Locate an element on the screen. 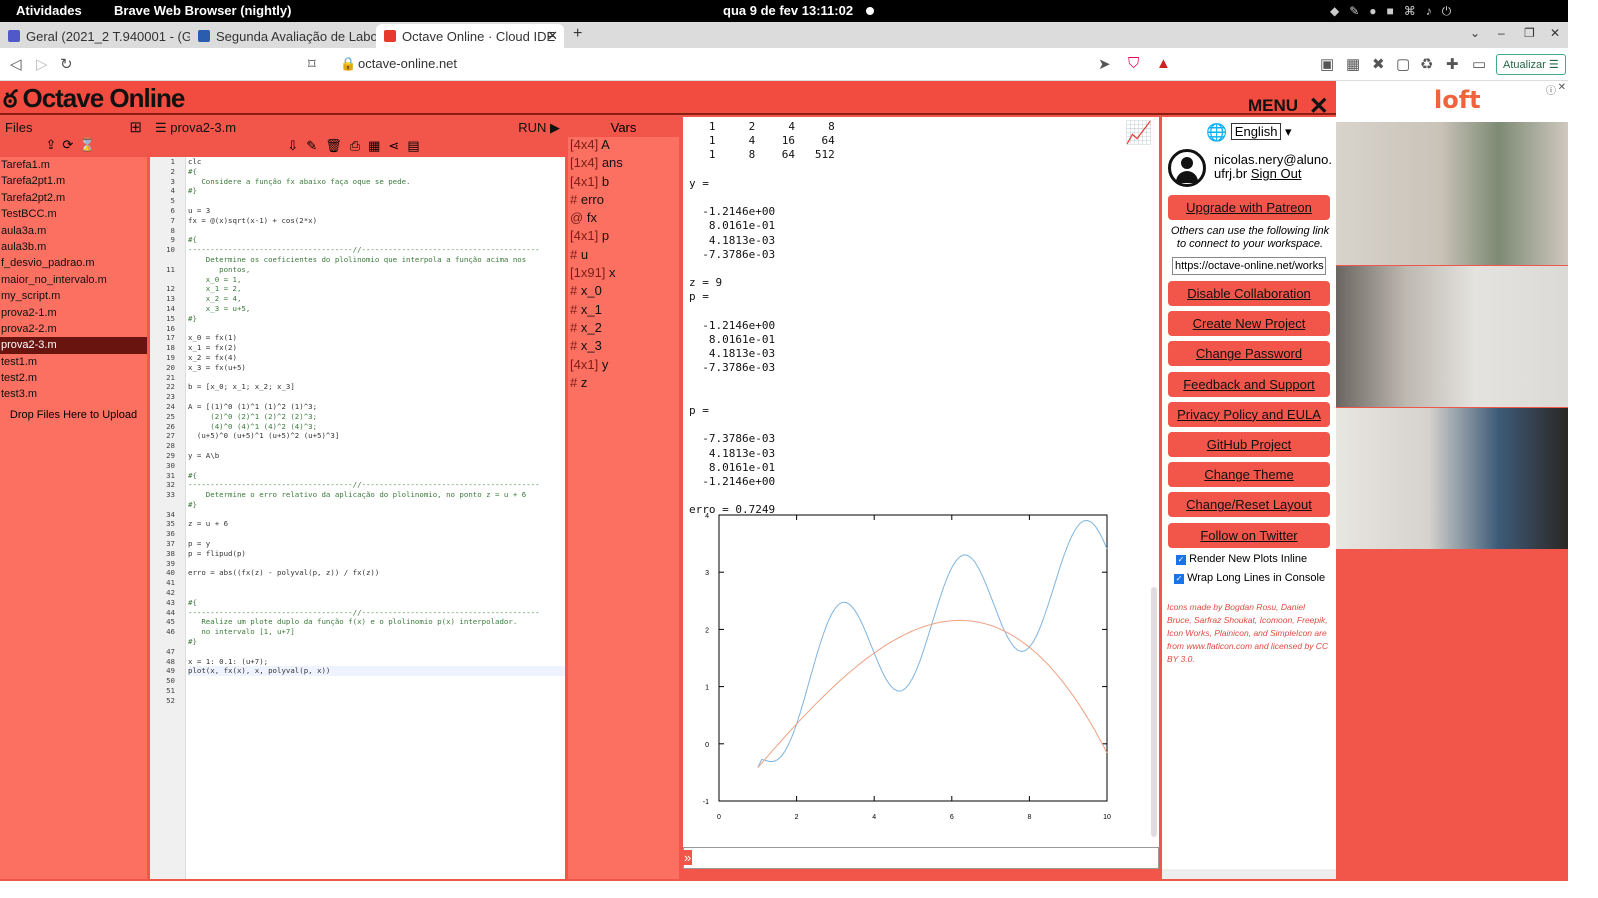  var-item: # erro is located at coordinates (623, 201).